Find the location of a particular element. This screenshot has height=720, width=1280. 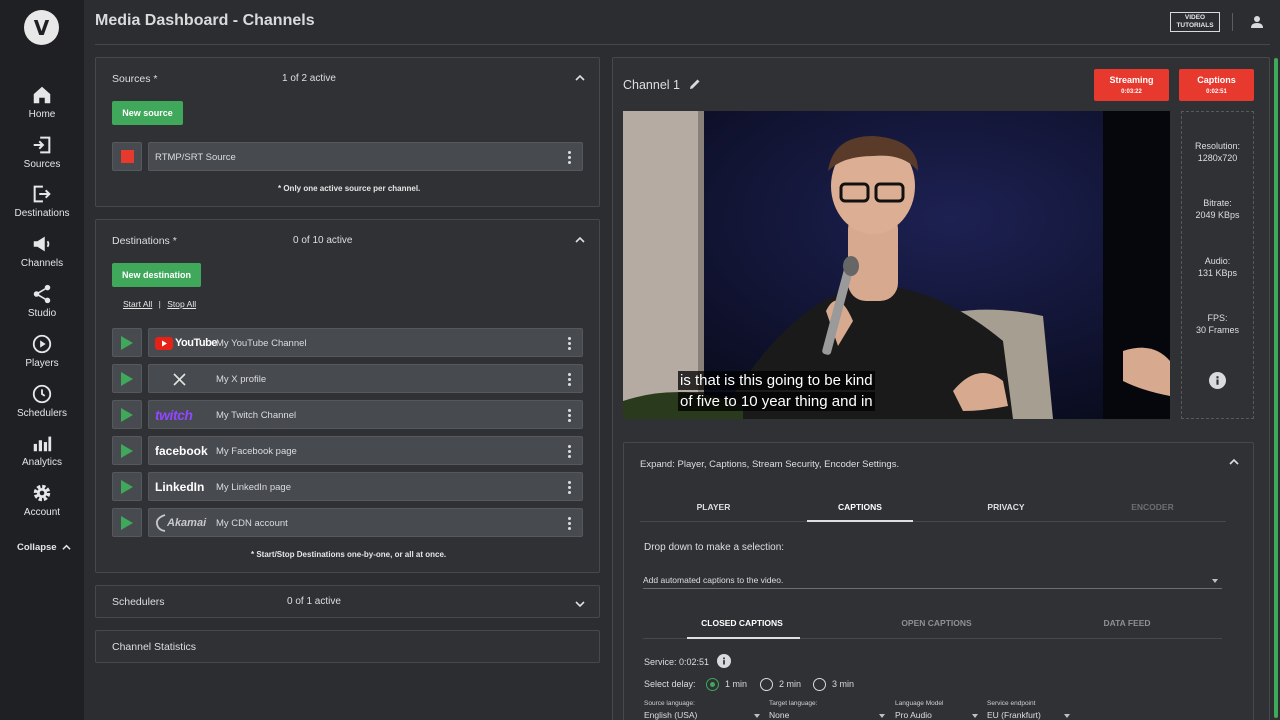

sidebar-item-studio: Studio is located at coordinates (42, 301).